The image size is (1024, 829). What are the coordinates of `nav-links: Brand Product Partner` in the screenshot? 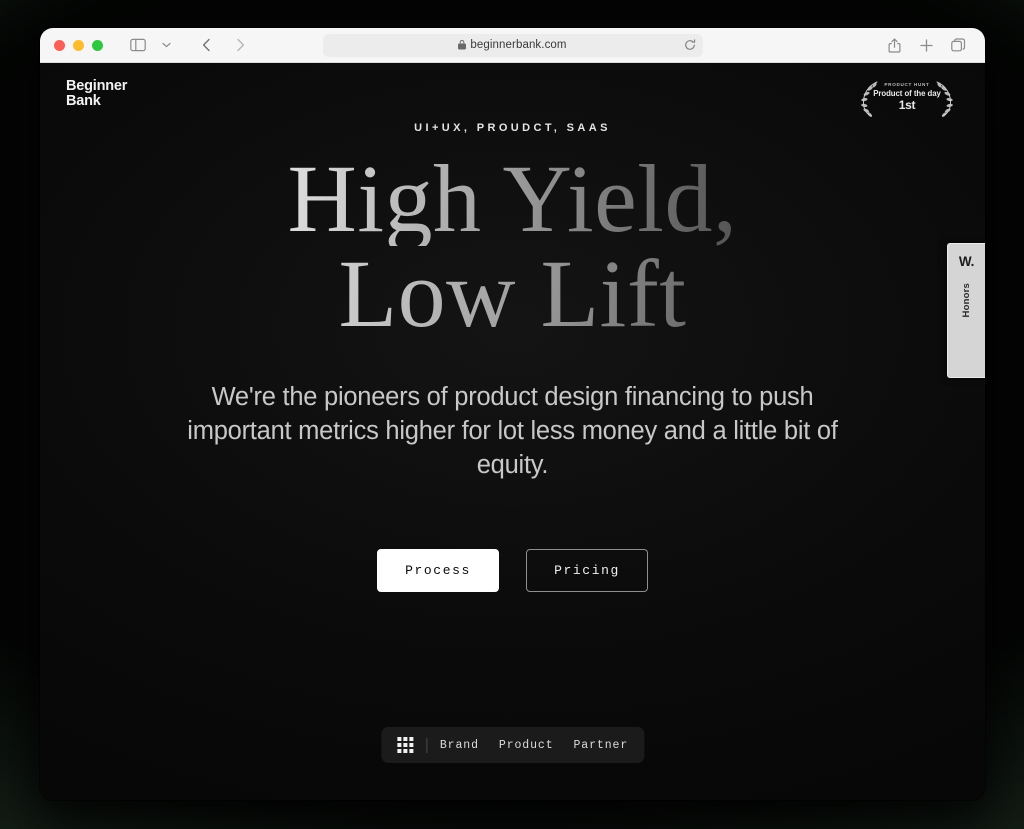 It's located at (534, 745).